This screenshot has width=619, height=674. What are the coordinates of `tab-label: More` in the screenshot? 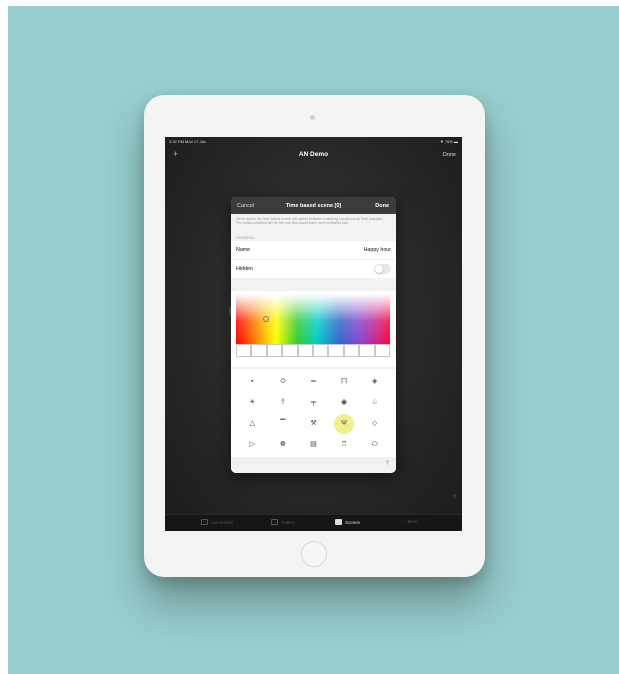 It's located at (412, 521).